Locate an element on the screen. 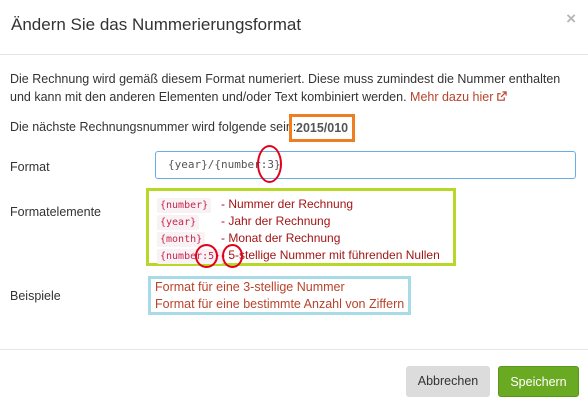  dialog-header: Ändern Sie das Nummerierungsformat × is located at coordinates (294, 27).